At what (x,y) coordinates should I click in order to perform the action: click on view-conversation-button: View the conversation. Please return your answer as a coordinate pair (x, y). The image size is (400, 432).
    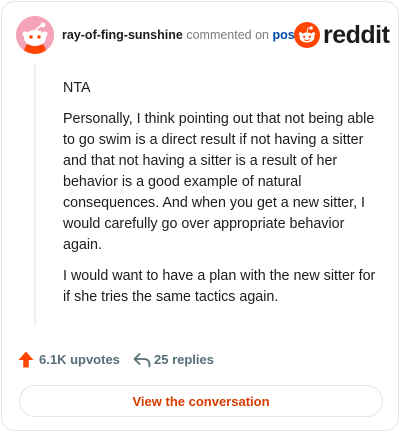
    Looking at the image, I should click on (201, 401).